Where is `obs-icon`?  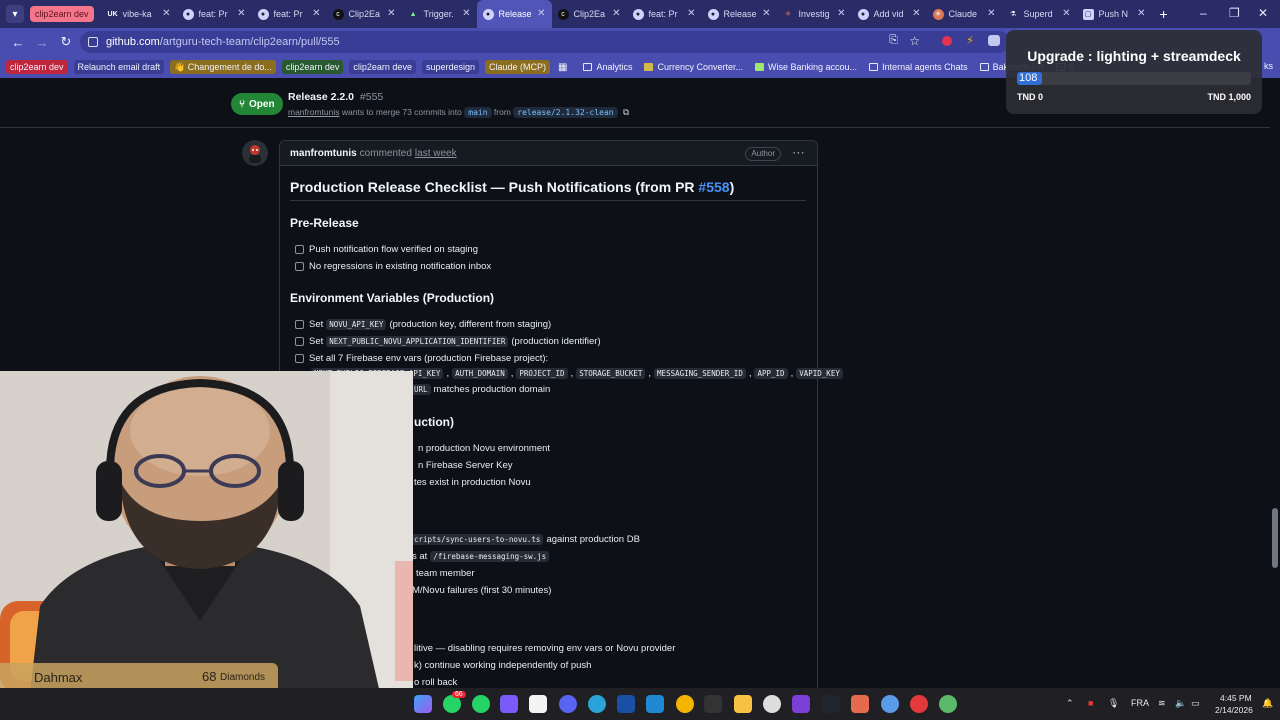 obs-icon is located at coordinates (772, 704).